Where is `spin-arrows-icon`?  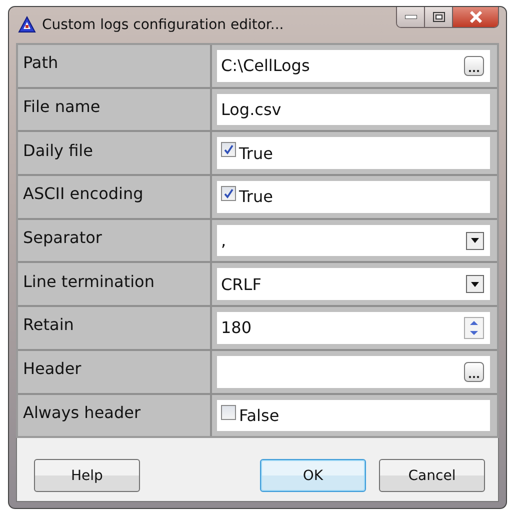
spin-arrows-icon is located at coordinates (474, 328).